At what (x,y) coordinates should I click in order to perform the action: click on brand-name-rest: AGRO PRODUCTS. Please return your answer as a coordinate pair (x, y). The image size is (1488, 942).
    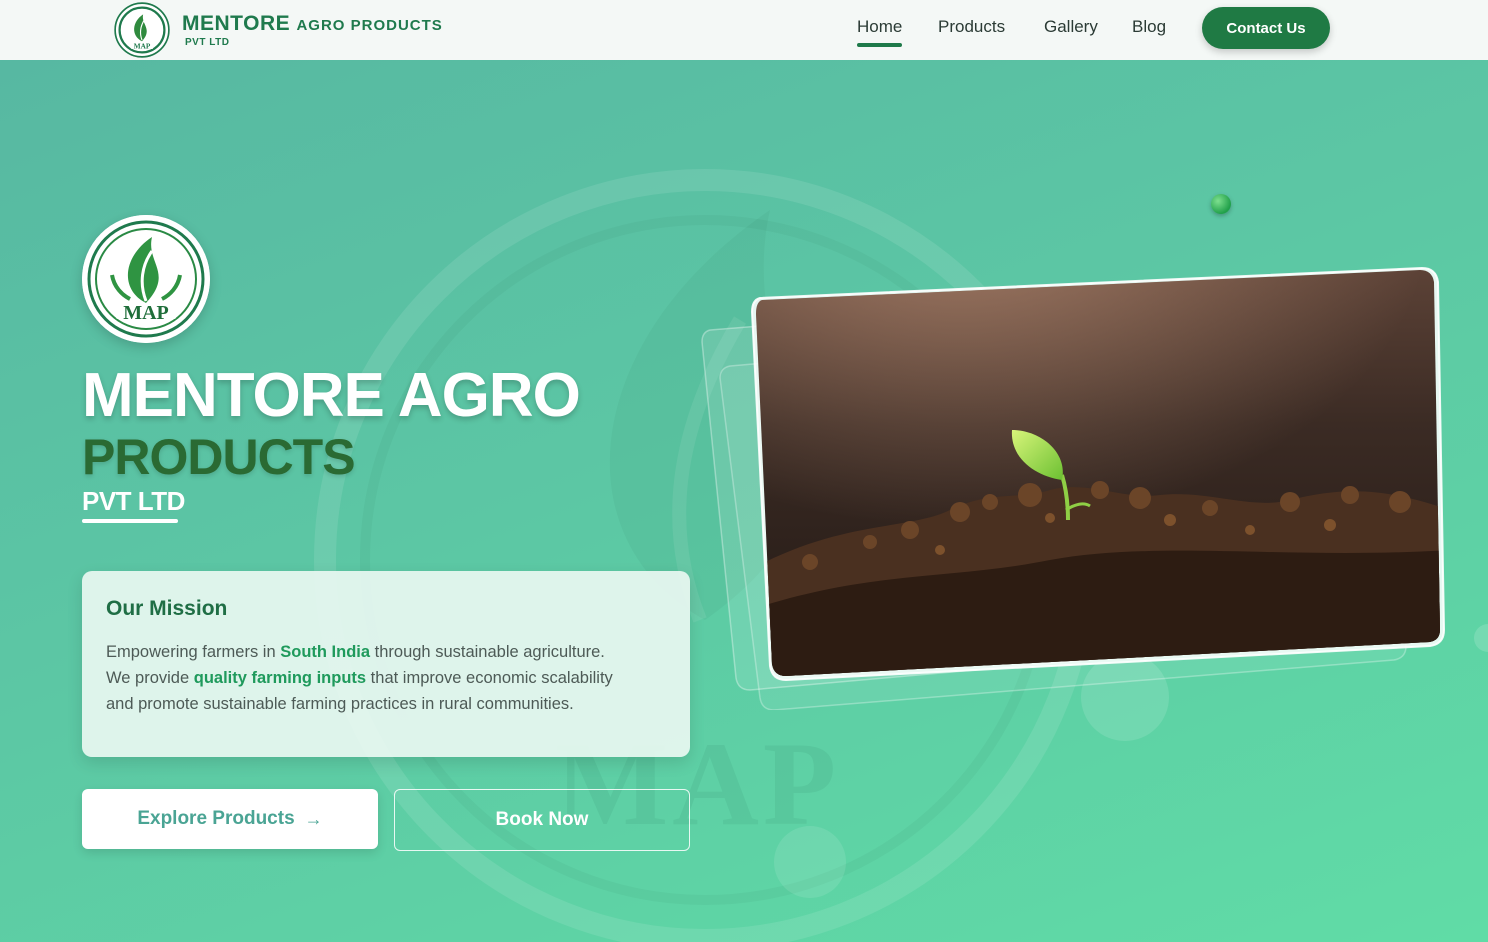
    Looking at the image, I should click on (369, 25).